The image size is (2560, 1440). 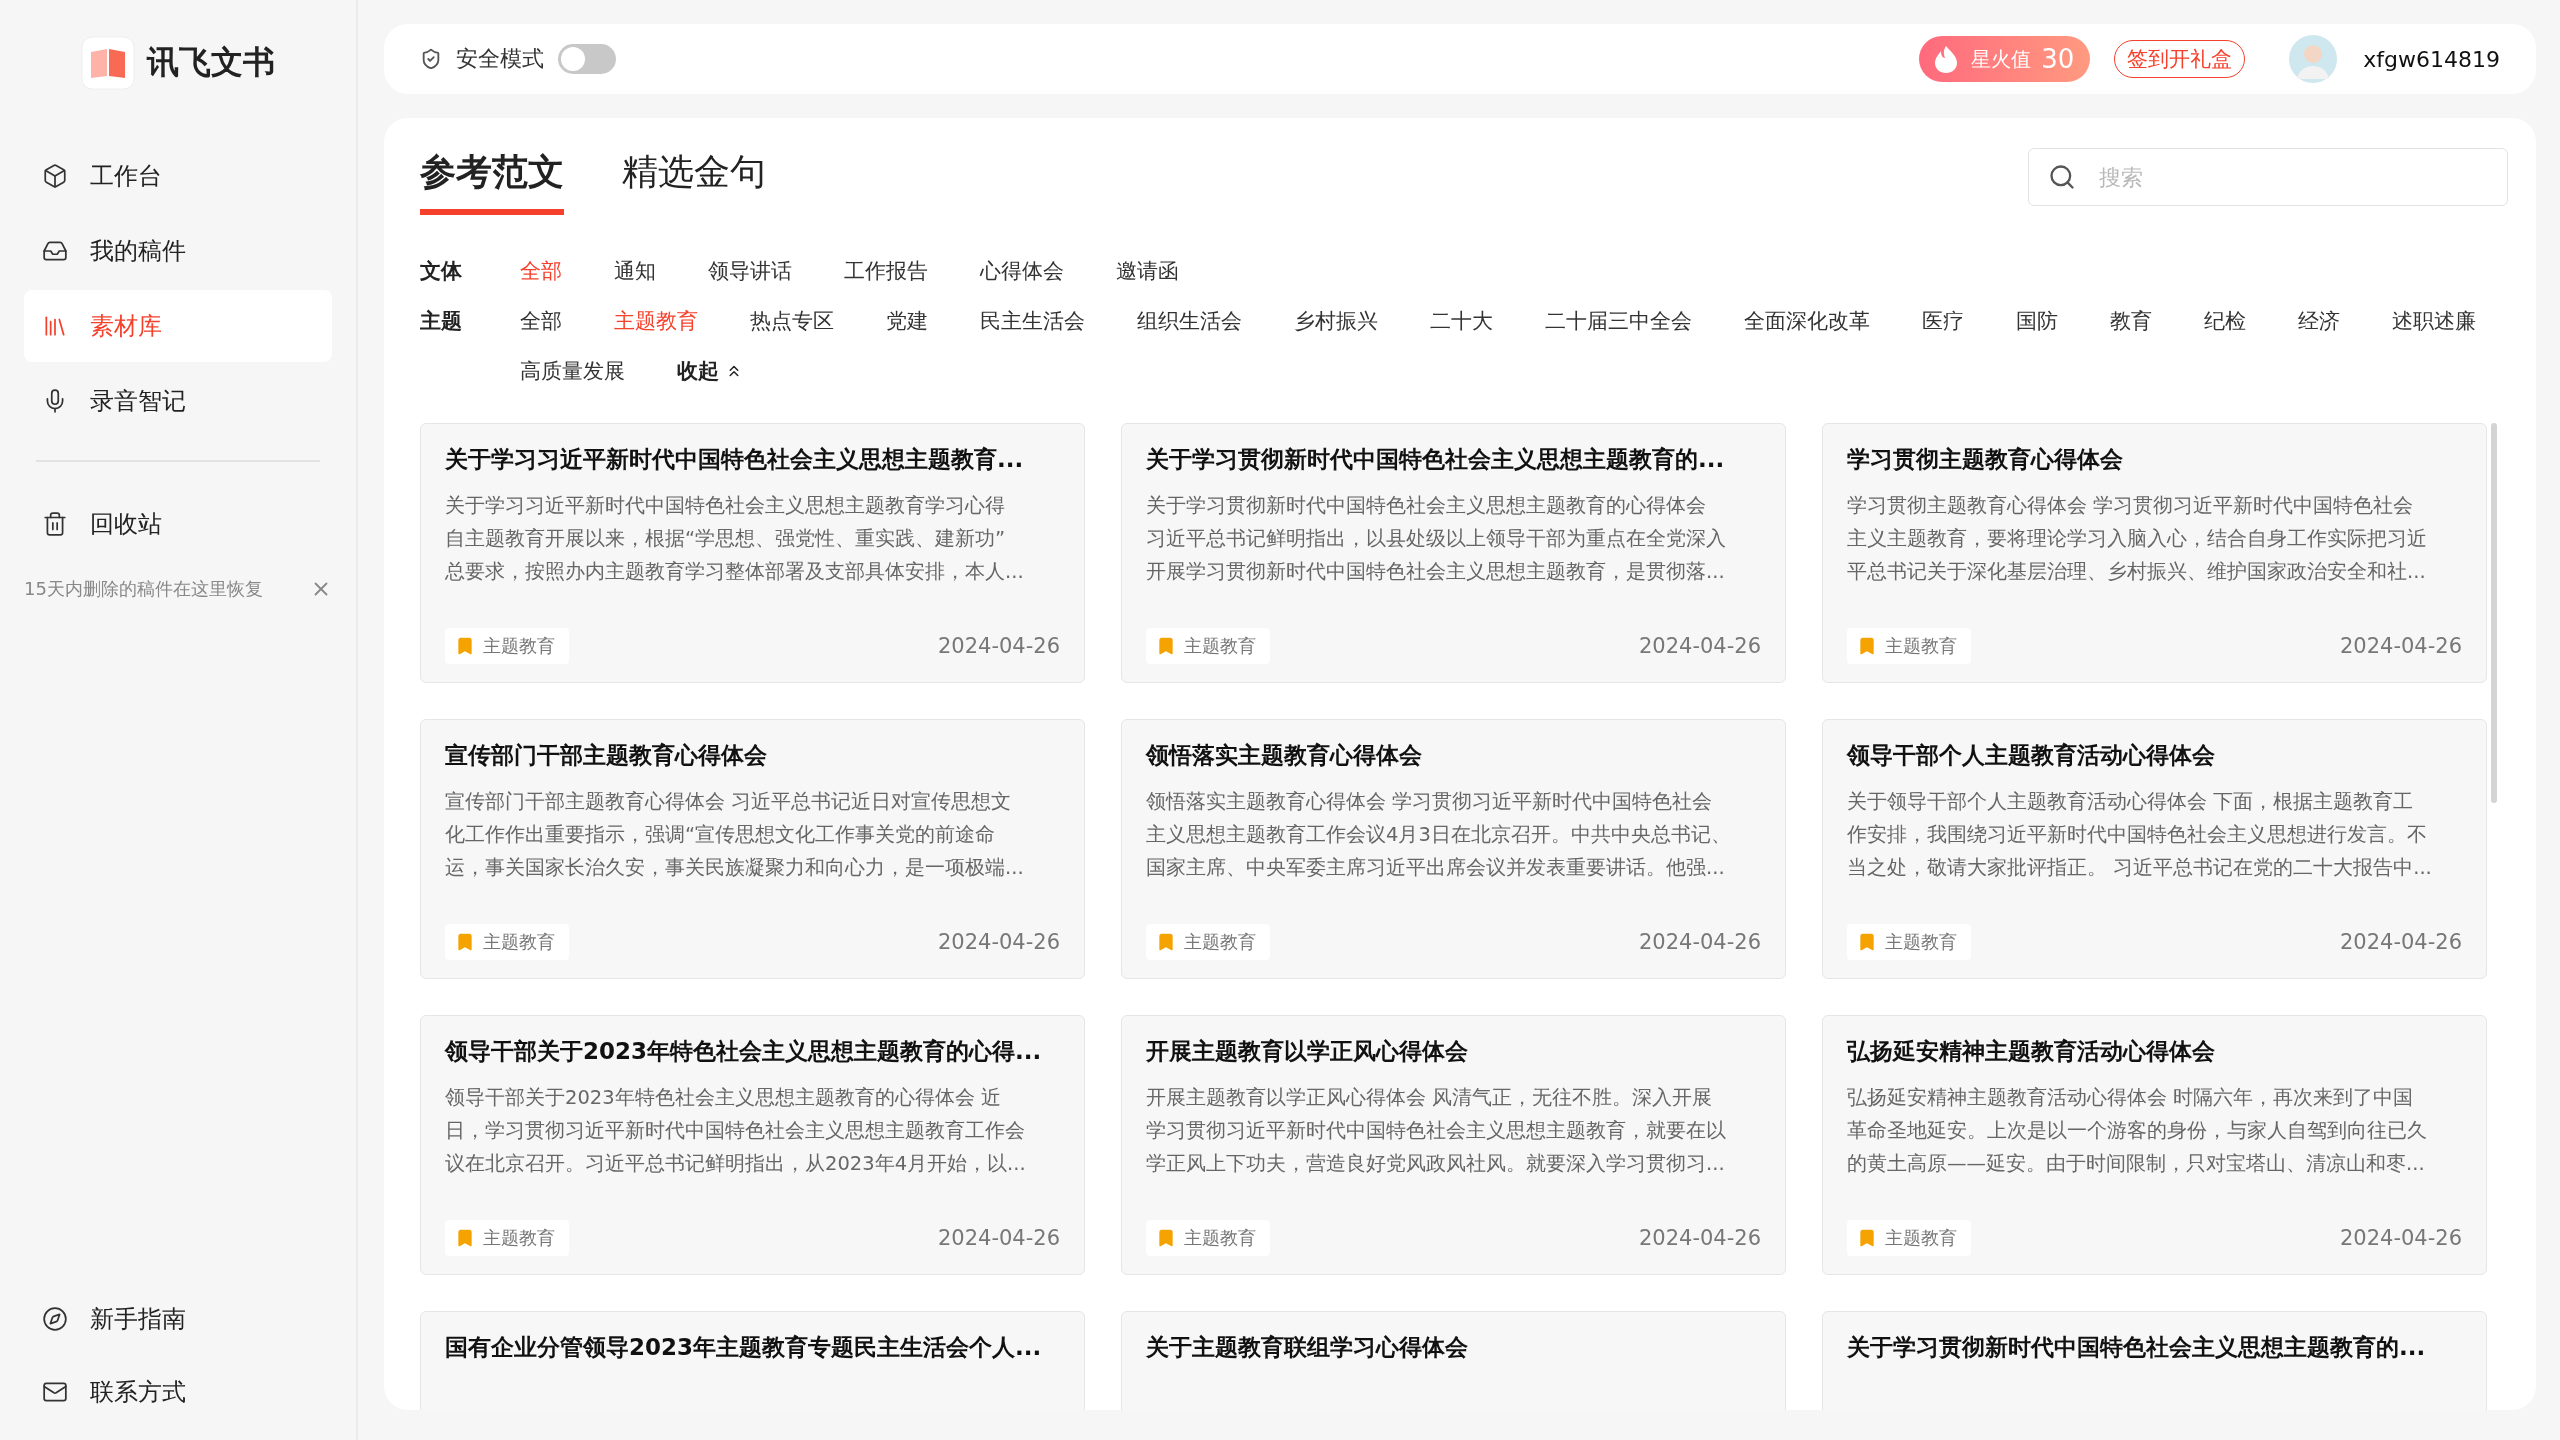 I want to click on article-card: 领导干部个人主题教育活动心得体会 关于领导干部个人主题教育活动心得体会 下面，根据主题教育工 作安排，我围绕习近平新时代中国特色社会主义思想进行发言。不 当之处，敬请大家批评指正。 习近平总书记在党的二十大报告中... 主题教育 2024-04-26, so click(x=2154, y=849).